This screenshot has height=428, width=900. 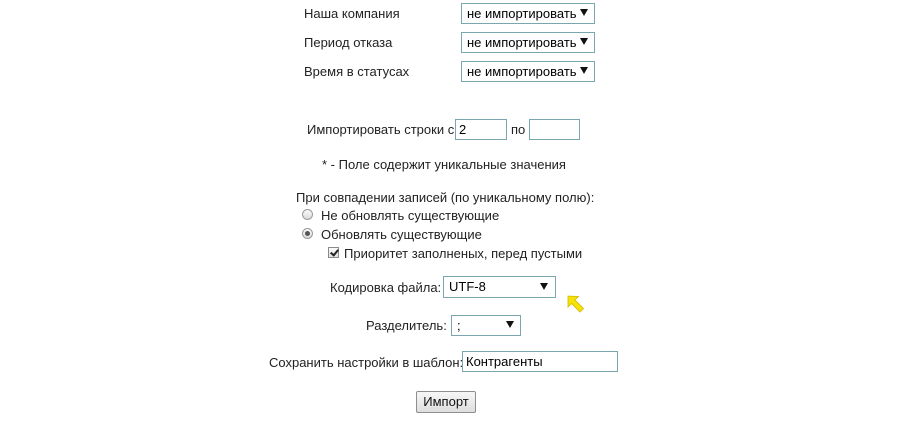 I want to click on import-button: Импорт, so click(x=446, y=402).